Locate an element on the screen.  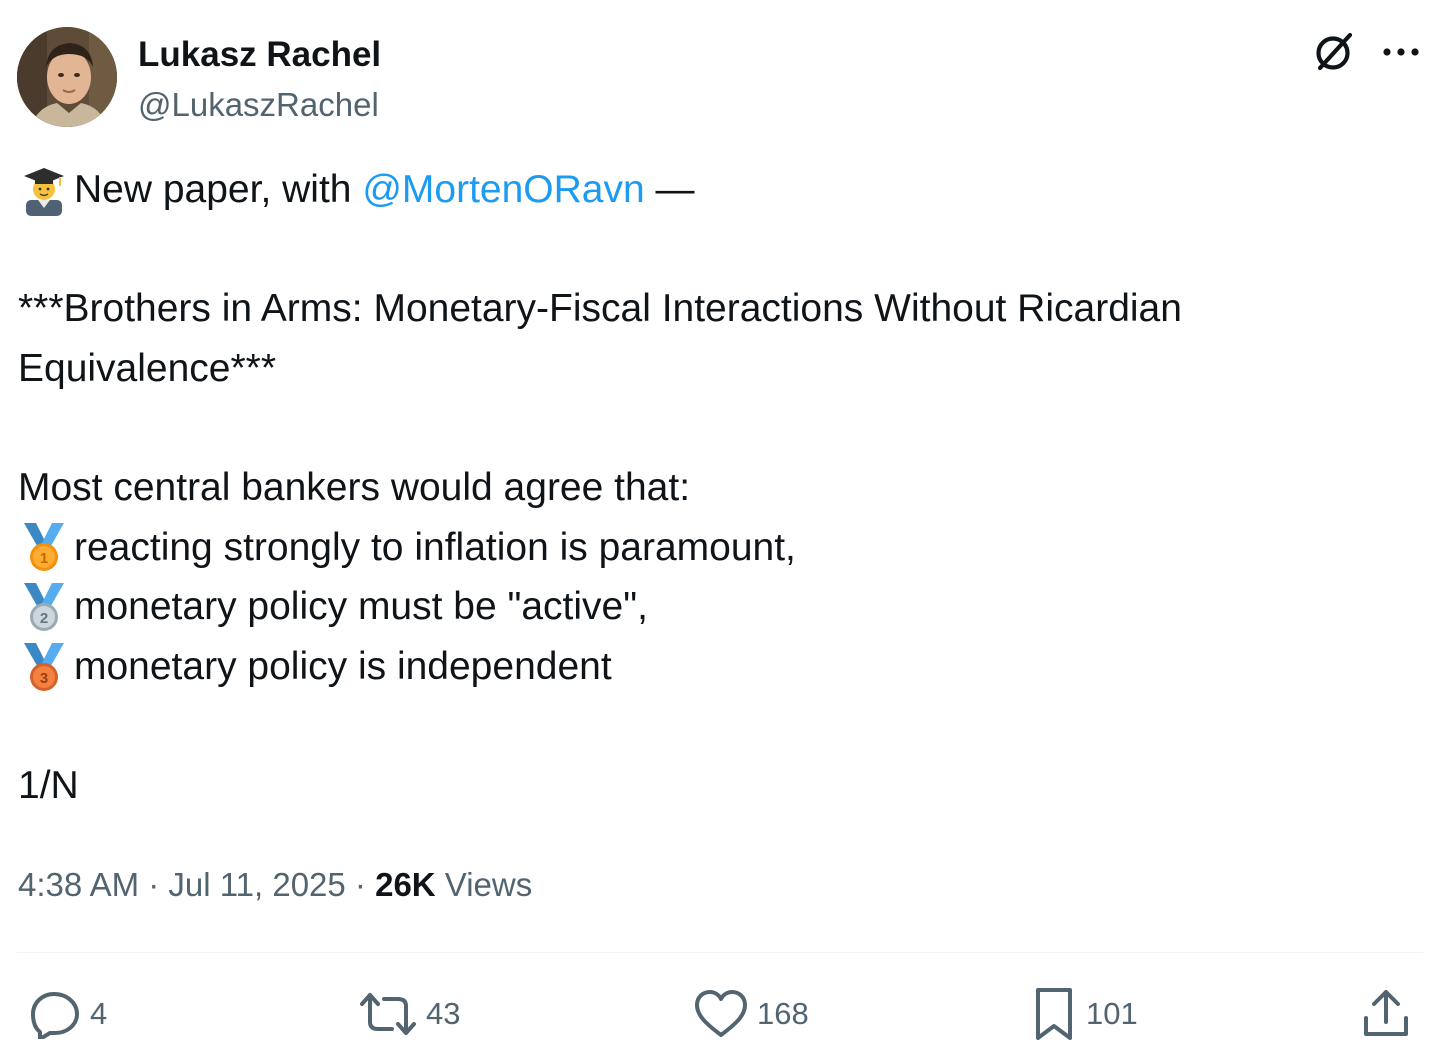
tweet-line-thread-marker: 1/N is located at coordinates (48, 785).